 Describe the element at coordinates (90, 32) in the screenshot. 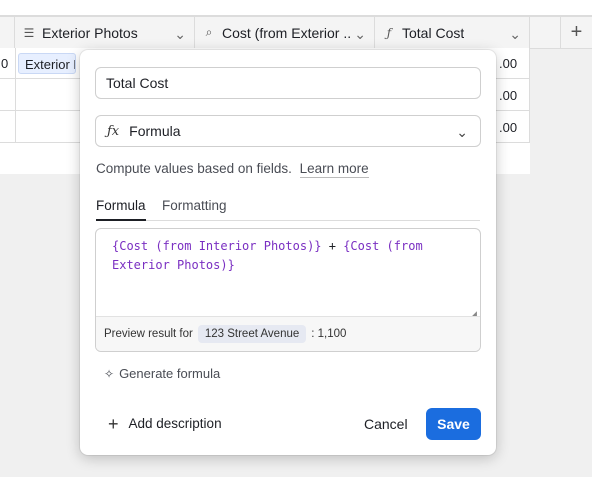

I see `header-label: Exterior Photos` at that location.